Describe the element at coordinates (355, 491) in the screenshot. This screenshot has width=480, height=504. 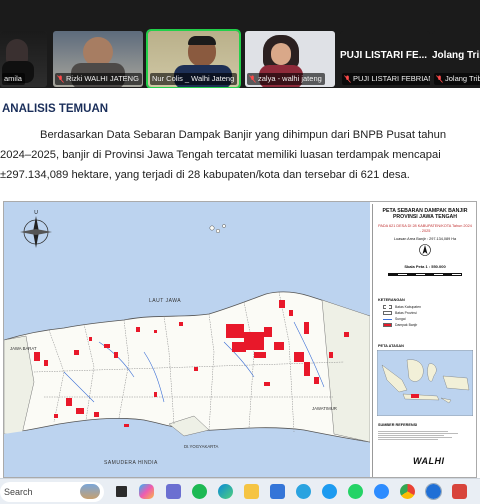
I see `whatsapp-icon` at that location.